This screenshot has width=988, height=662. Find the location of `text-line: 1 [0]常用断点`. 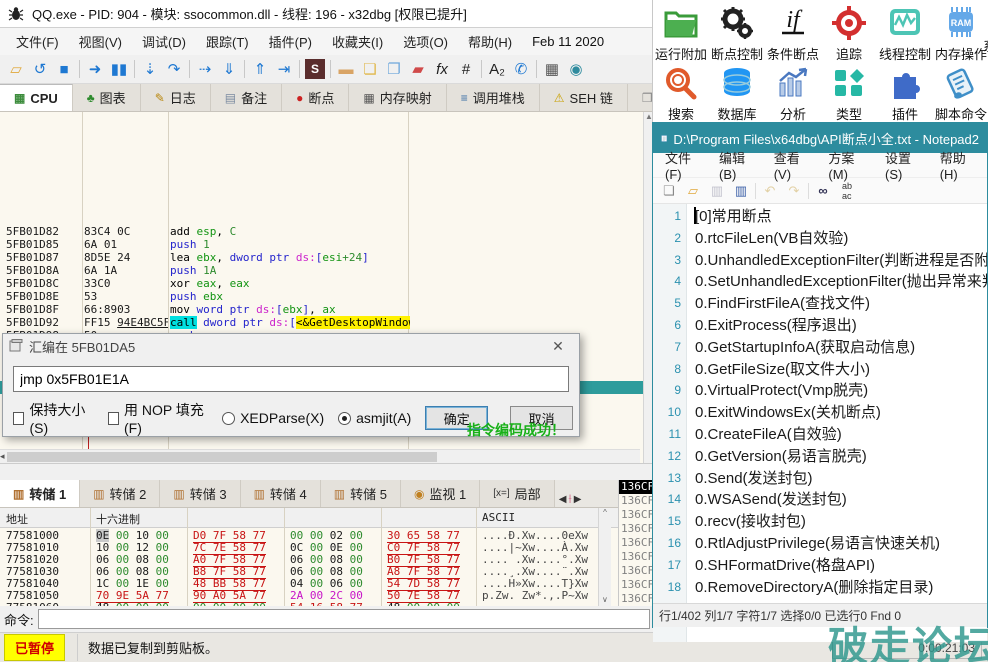

text-line: 1 [0]常用断点 is located at coordinates (820, 217).